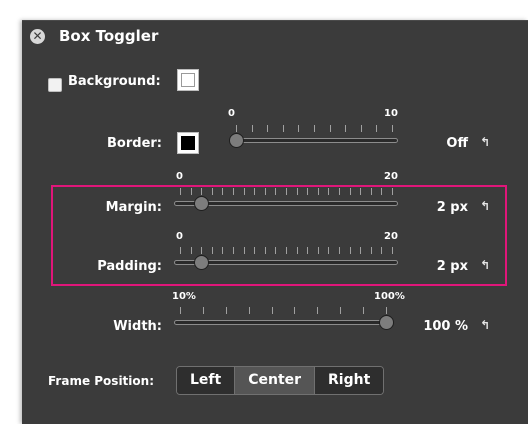 The image size is (528, 424). Describe the element at coordinates (349, 380) in the screenshot. I see `frame-position-right-button: Right` at that location.